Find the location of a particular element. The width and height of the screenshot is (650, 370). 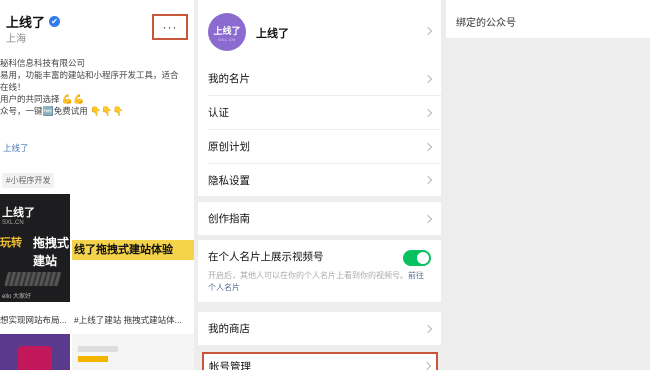

settings-item-original-plan: 原创计划 is located at coordinates (319, 146).